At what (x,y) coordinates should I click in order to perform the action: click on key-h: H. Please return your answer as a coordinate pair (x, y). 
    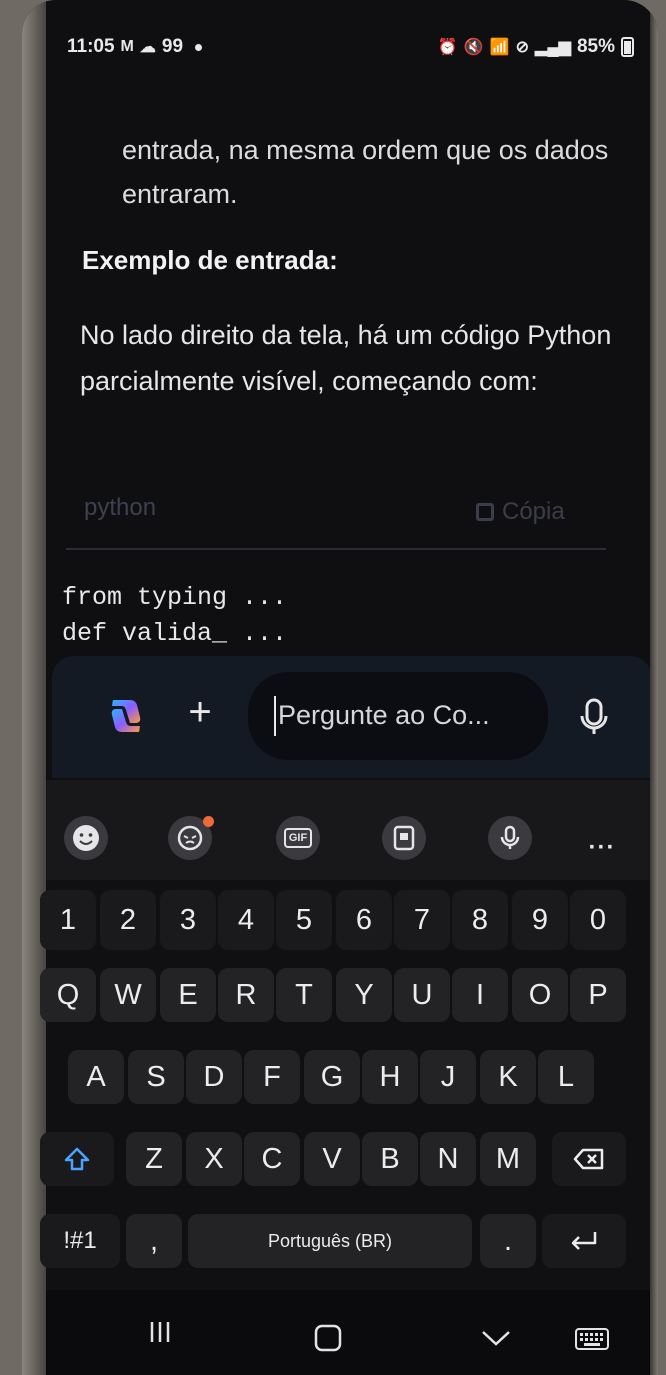
    Looking at the image, I should click on (390, 1077).